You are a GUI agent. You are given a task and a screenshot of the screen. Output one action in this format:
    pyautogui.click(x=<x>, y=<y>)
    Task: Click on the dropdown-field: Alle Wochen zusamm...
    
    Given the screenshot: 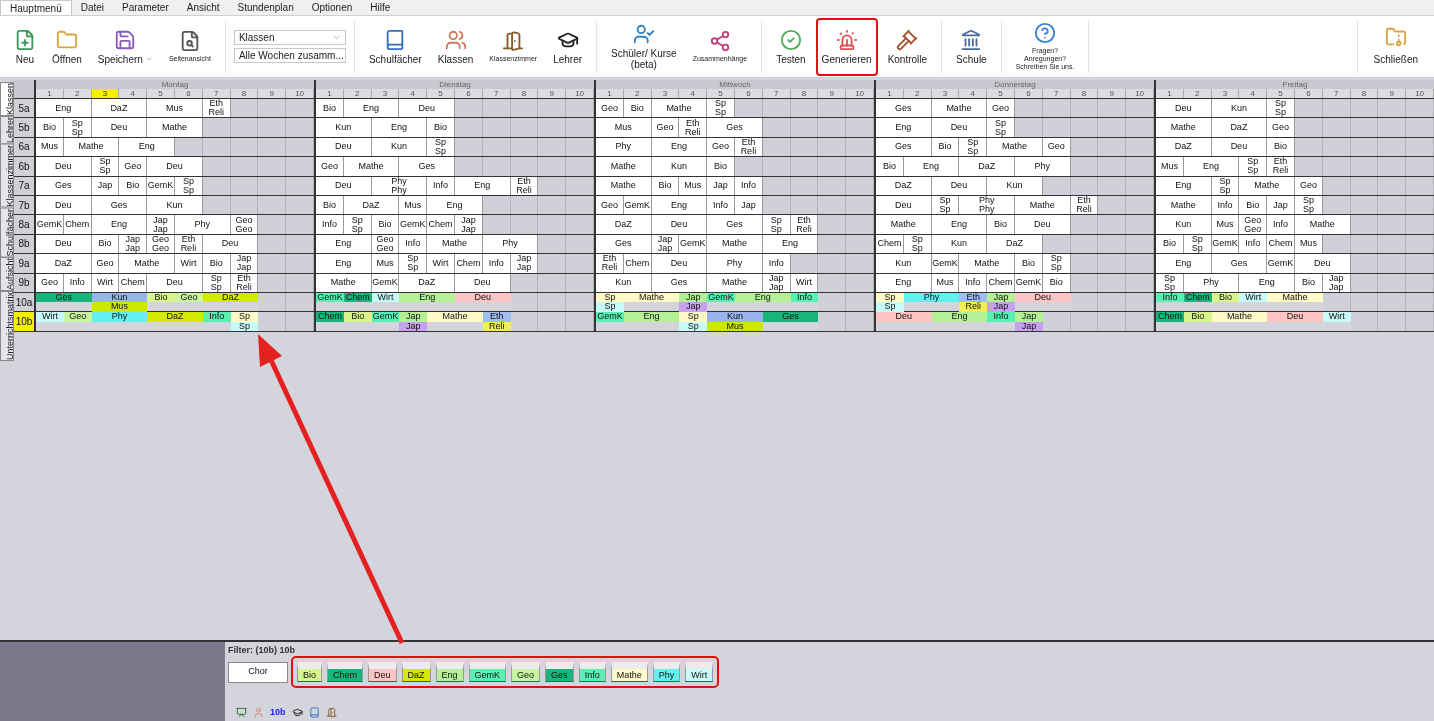 What is the action you would take?
    pyautogui.click(x=289, y=55)
    